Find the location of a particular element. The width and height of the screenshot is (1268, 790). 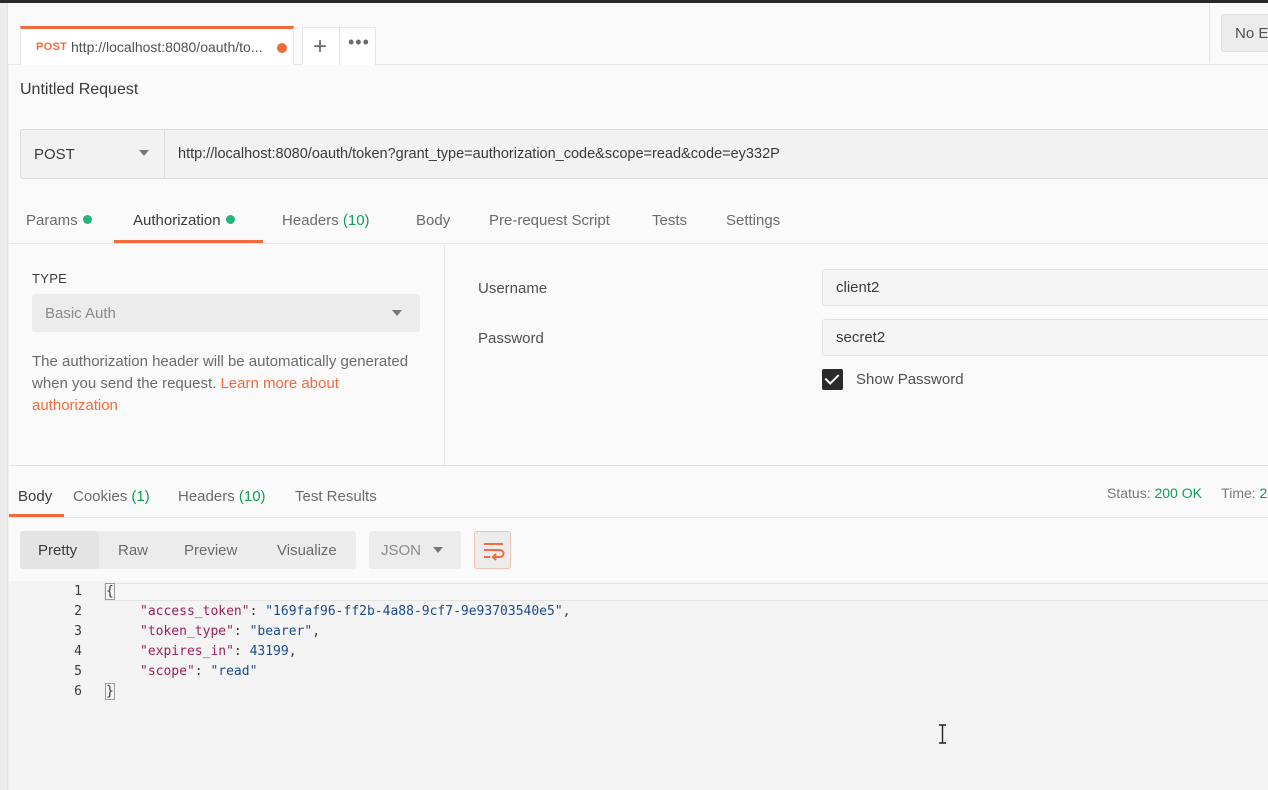

response-tab-headers: Headers (10) is located at coordinates (222, 496).